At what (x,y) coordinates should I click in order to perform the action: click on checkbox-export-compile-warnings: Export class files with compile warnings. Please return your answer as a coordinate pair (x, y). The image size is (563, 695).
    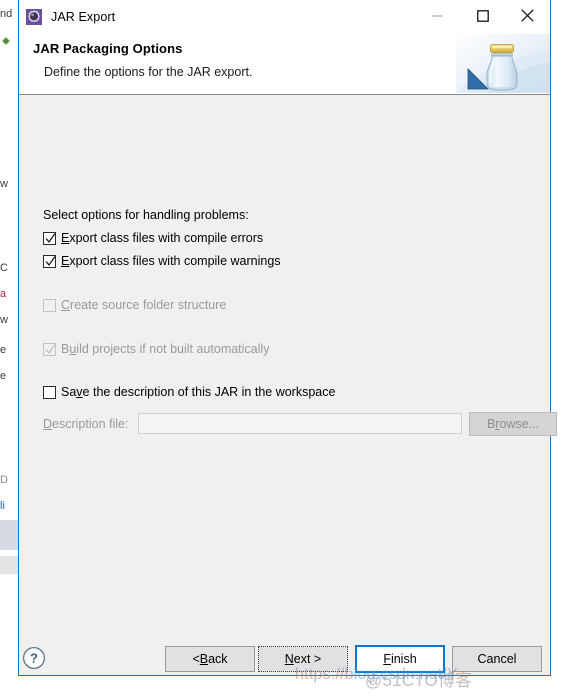
    Looking at the image, I should click on (162, 261).